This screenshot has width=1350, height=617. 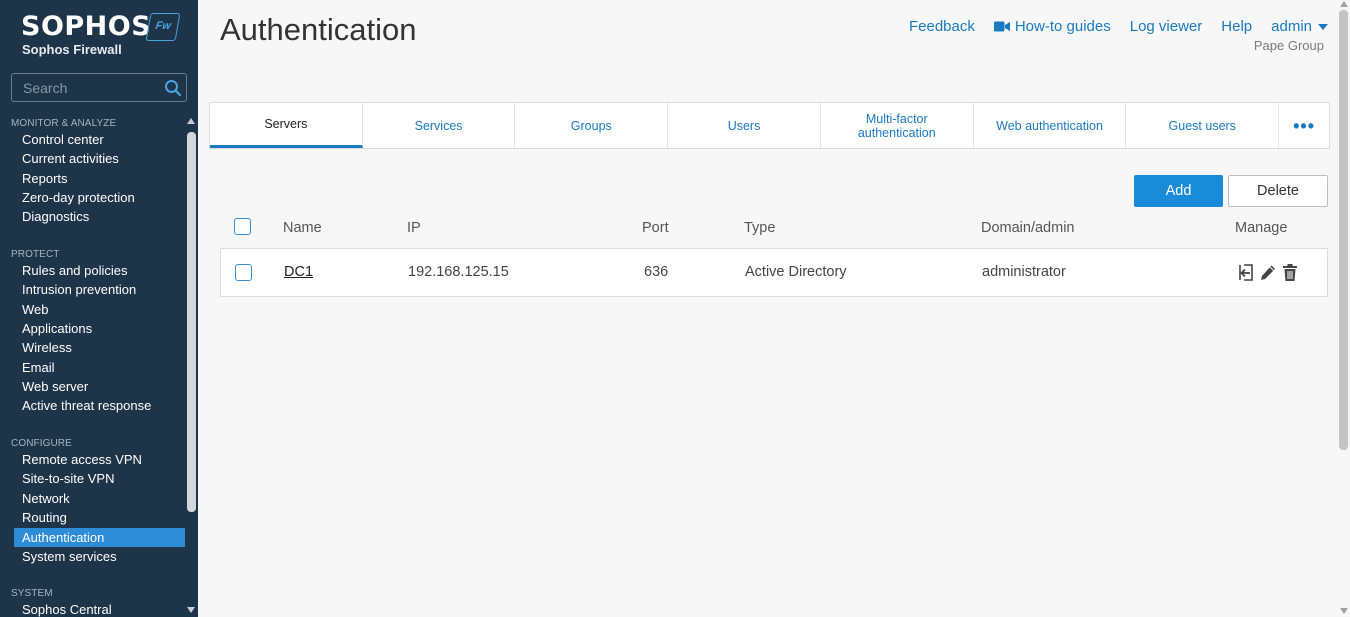 What do you see at coordinates (41, 443) in the screenshot?
I see `nav-section-title: CONFIGURE` at bounding box center [41, 443].